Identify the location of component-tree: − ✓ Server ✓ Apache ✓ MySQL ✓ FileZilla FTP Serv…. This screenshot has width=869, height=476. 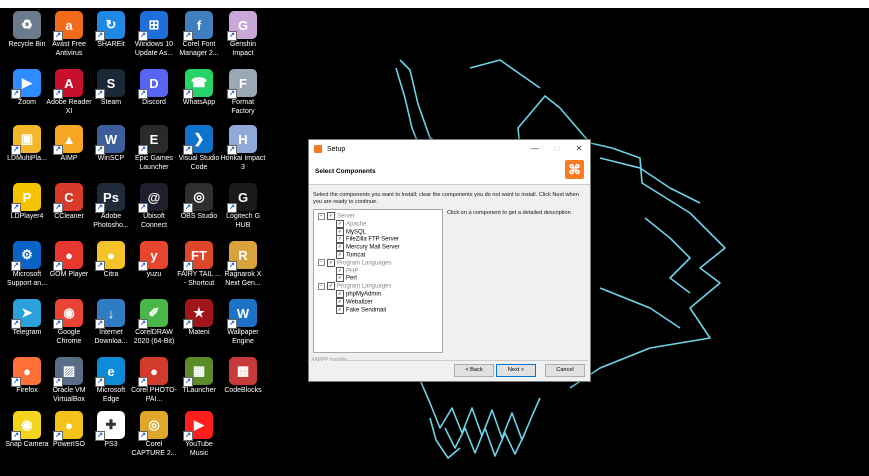
(378, 281).